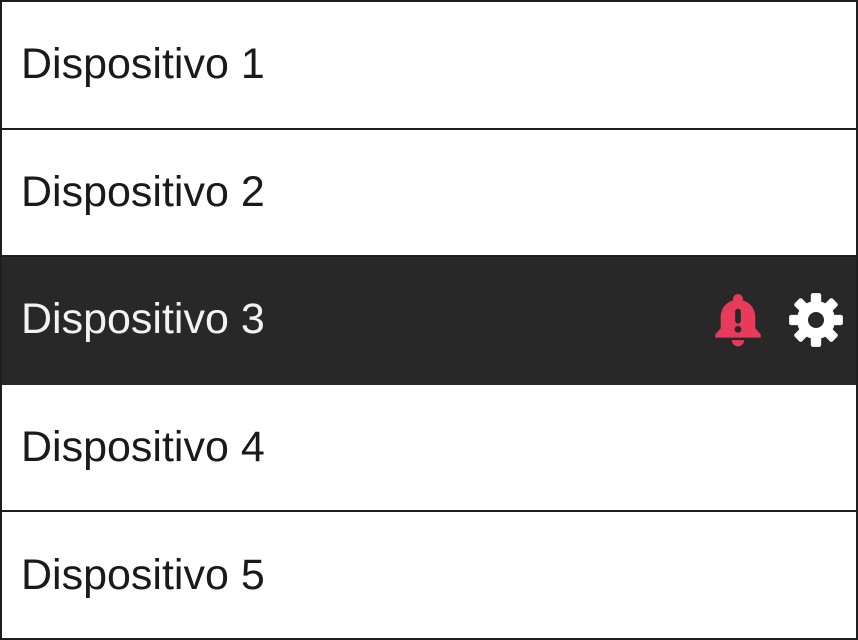 The width and height of the screenshot is (858, 640). I want to click on row-actions, so click(777, 320).